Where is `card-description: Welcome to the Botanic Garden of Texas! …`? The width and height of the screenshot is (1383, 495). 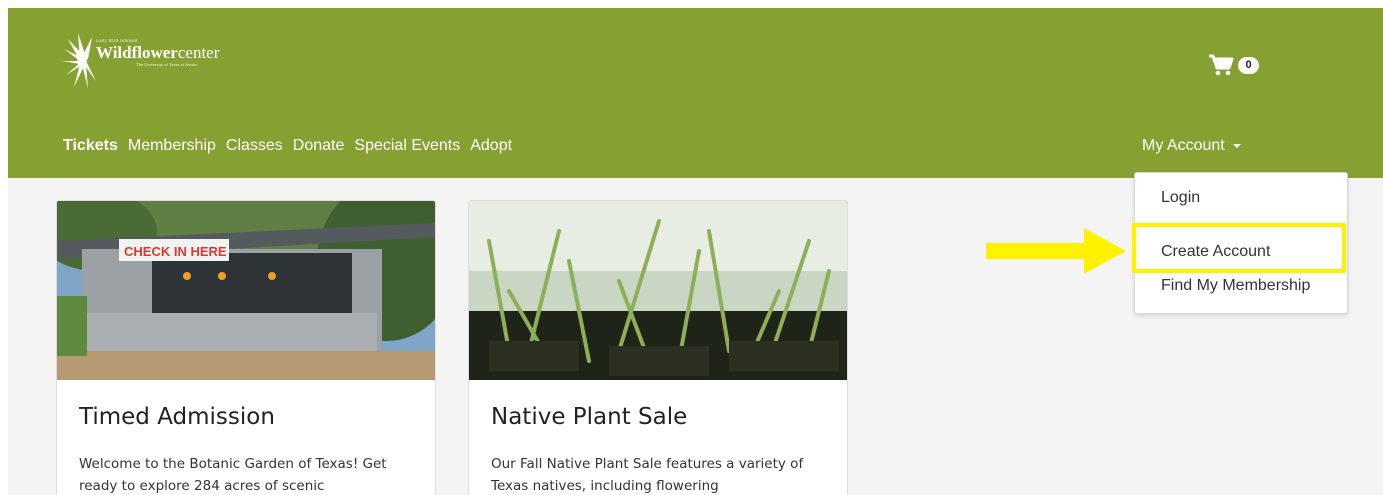
card-description: Welcome to the Botanic Garden of Texas! … is located at coordinates (233, 475).